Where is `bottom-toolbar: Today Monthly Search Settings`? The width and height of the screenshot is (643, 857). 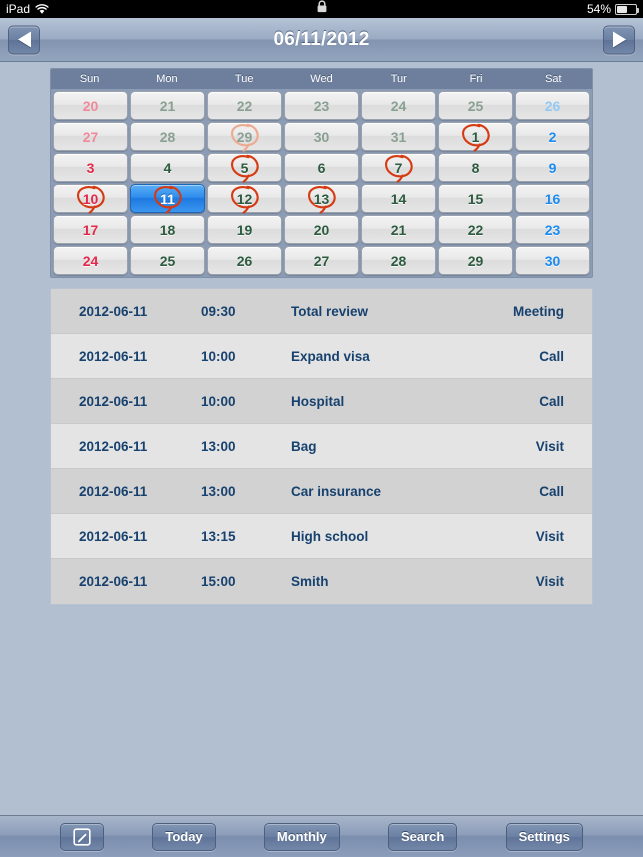 bottom-toolbar: Today Monthly Search Settings is located at coordinates (321, 836).